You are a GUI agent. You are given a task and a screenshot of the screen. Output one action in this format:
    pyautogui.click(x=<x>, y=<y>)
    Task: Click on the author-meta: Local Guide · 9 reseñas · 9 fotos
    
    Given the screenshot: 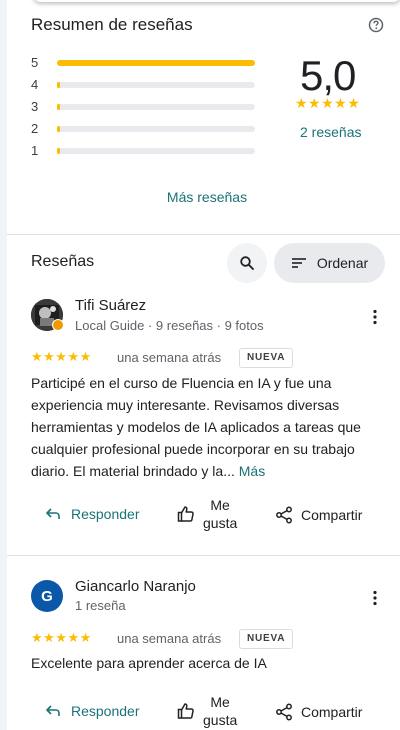 What is the action you would take?
    pyautogui.click(x=169, y=325)
    